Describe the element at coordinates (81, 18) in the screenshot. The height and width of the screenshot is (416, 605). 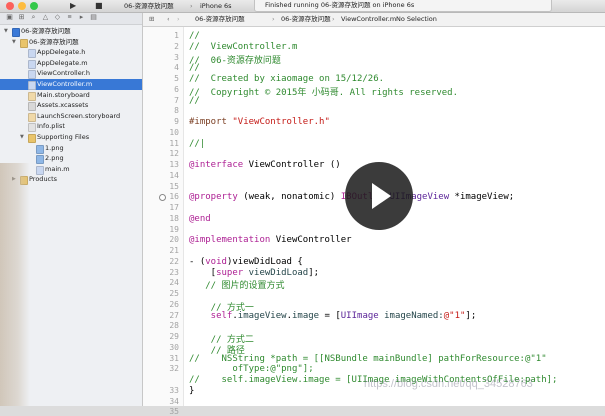
I see `breakpoint-icon: ▸` at that location.